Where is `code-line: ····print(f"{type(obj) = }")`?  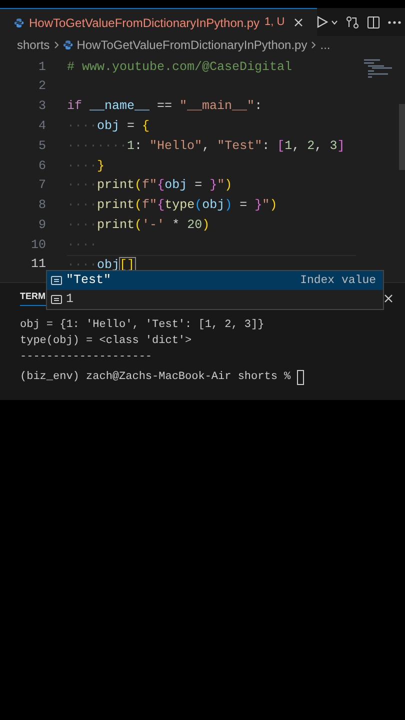 code-line: ····print(f"{type(obj) = }") is located at coordinates (172, 205).